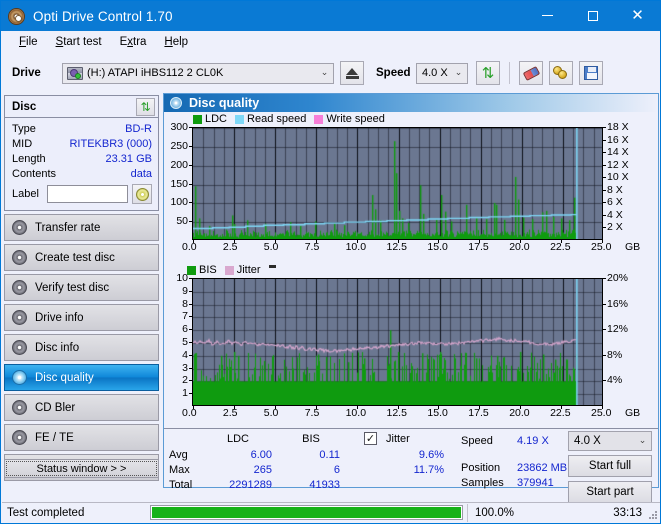 The image size is (661, 524). Describe the element at coordinates (179, 183) in the screenshot. I see `y-tick-label: 150` at that location.